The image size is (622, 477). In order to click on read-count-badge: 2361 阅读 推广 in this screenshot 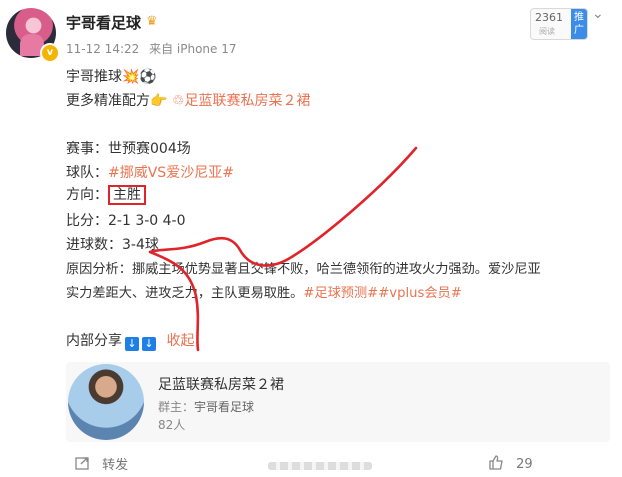, I will do `click(559, 24)`.